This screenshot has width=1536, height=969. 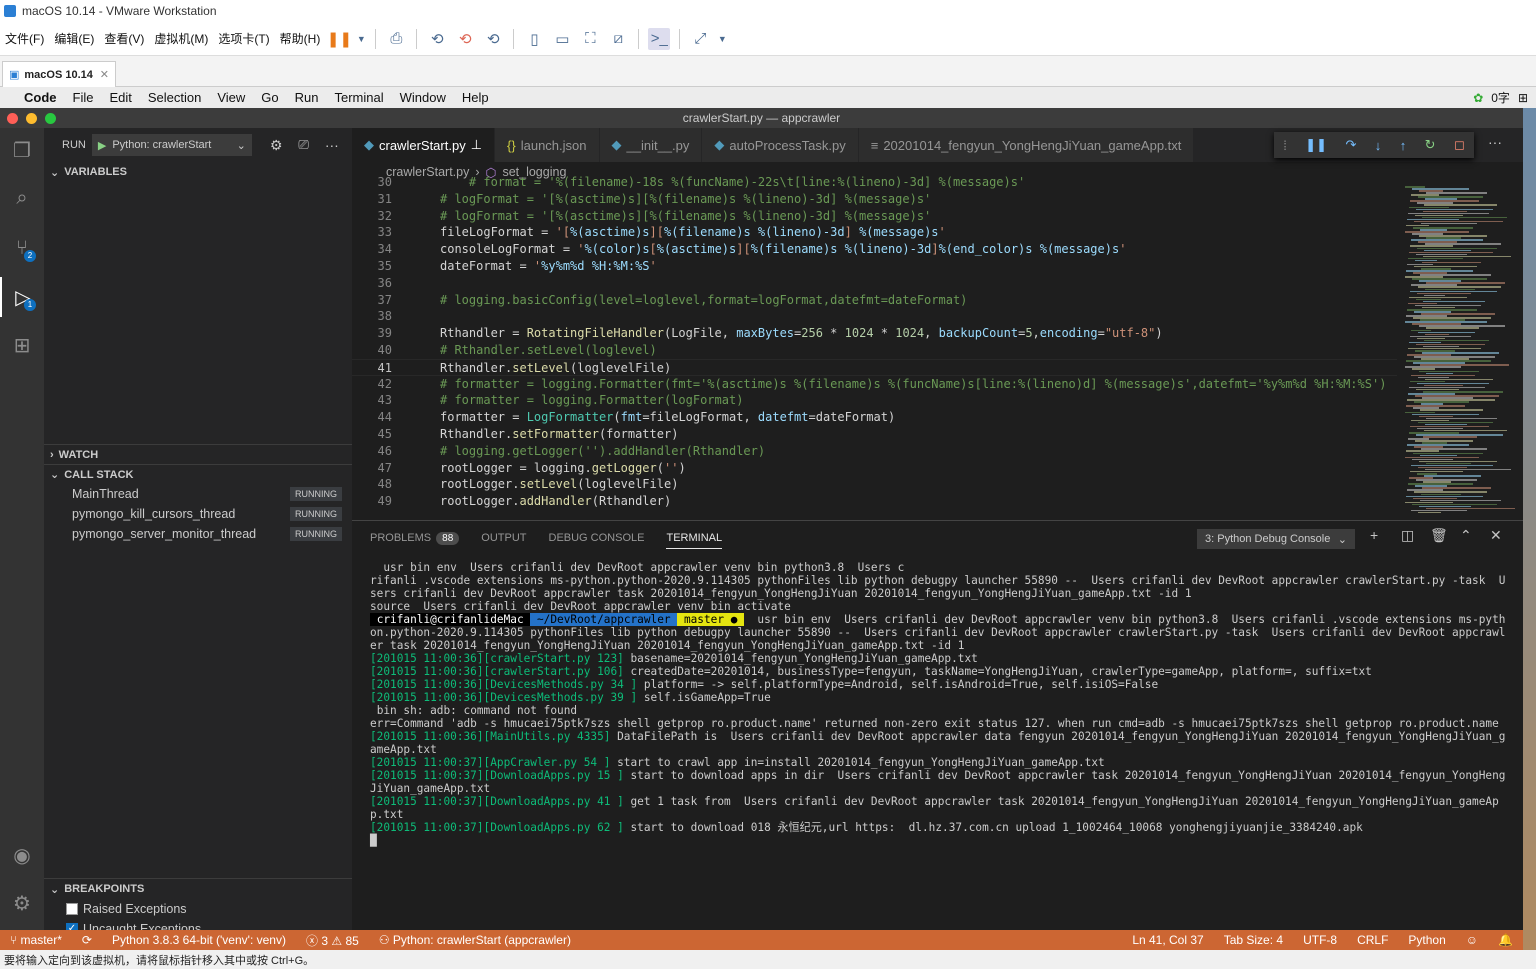 What do you see at coordinates (874, 434) in the screenshot?
I see `code-line: 45 Rthandler.setFormatter(formatter)` at bounding box center [874, 434].